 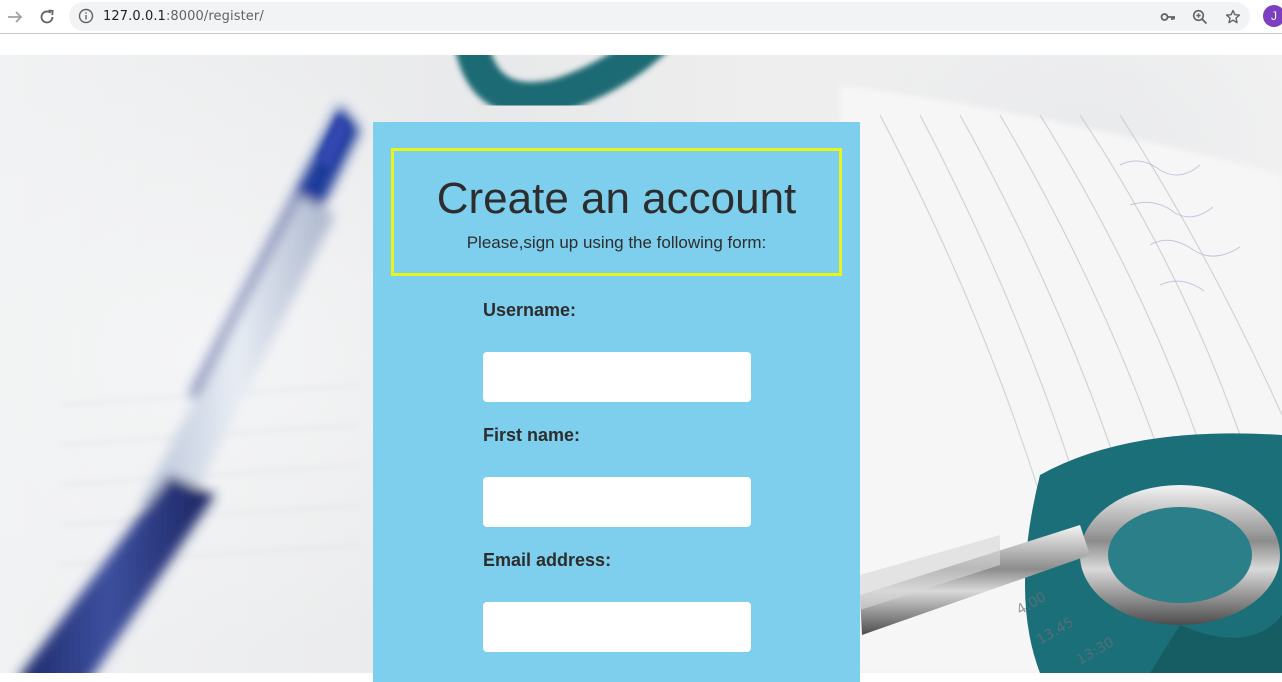 I want to click on url-text: 127.0.0.1:8000/register/, so click(x=183, y=16).